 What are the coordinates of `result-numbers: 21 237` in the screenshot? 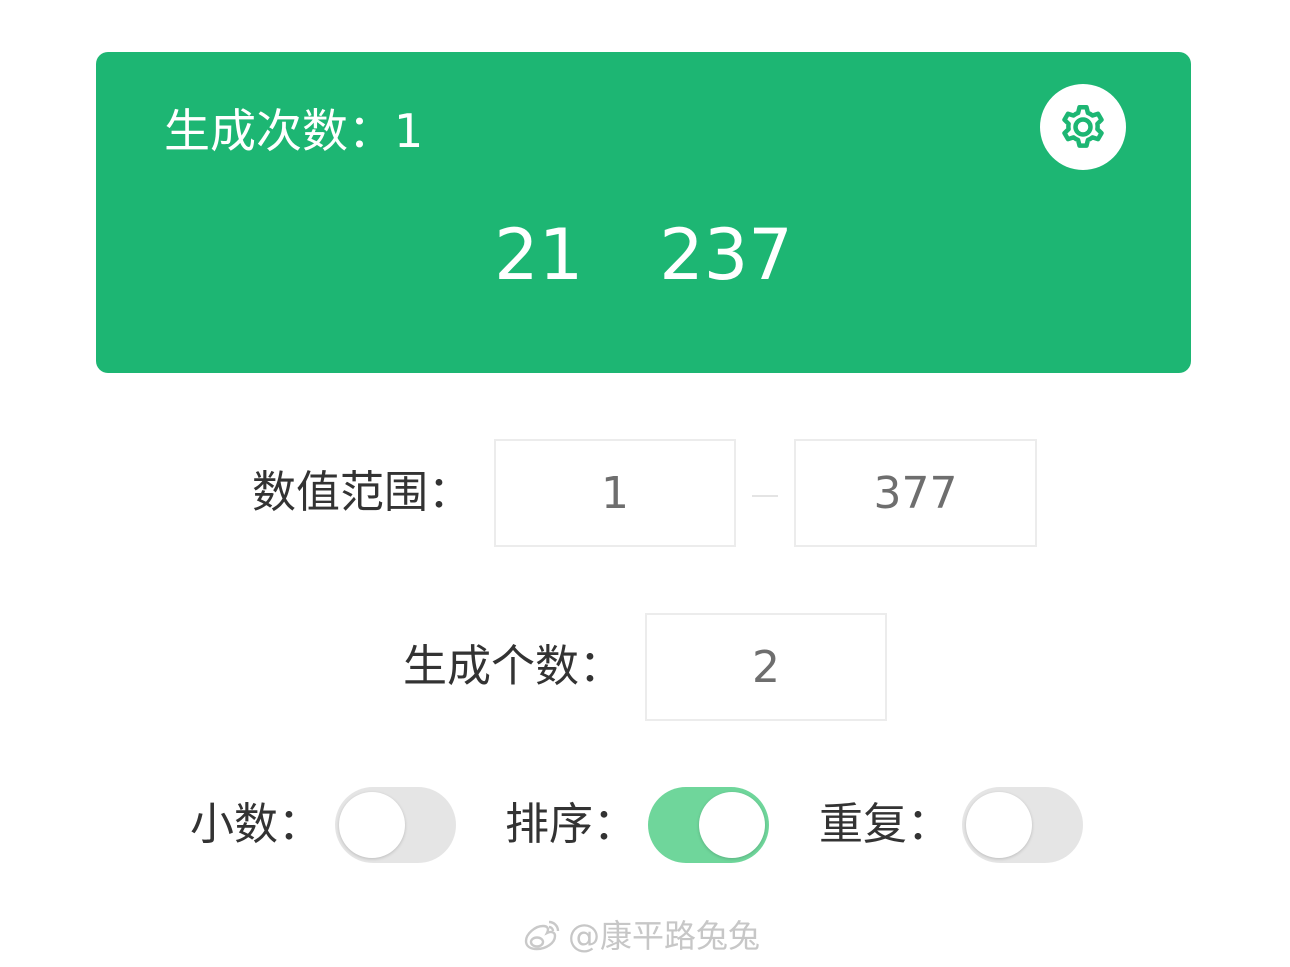 It's located at (643, 255).